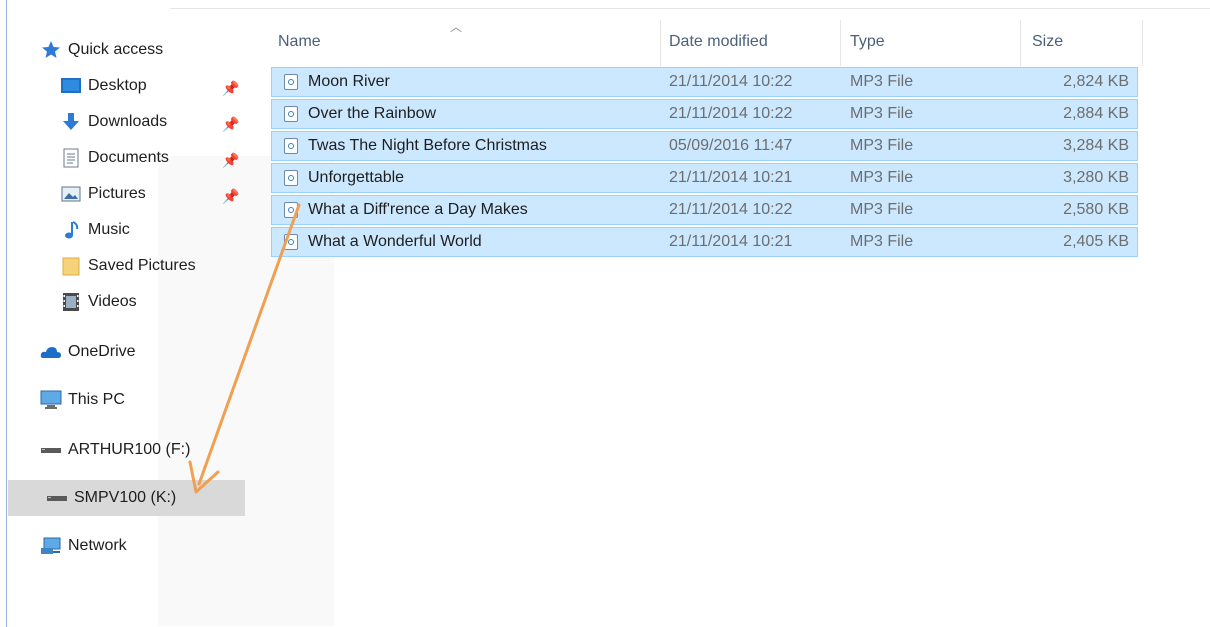 The height and width of the screenshot is (627, 1210). I want to click on desktop-icon, so click(71, 86).